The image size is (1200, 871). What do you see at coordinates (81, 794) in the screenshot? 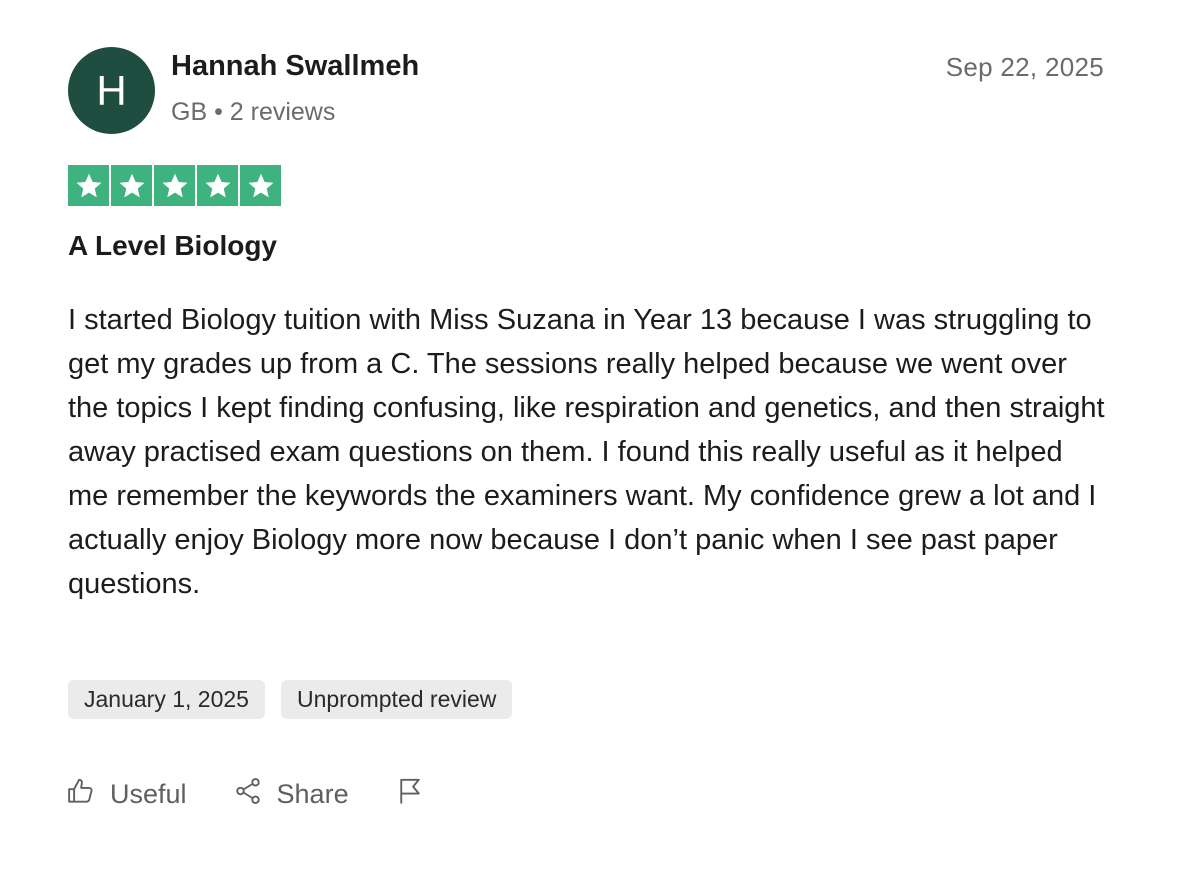
I see `thumbs-up-icon` at bounding box center [81, 794].